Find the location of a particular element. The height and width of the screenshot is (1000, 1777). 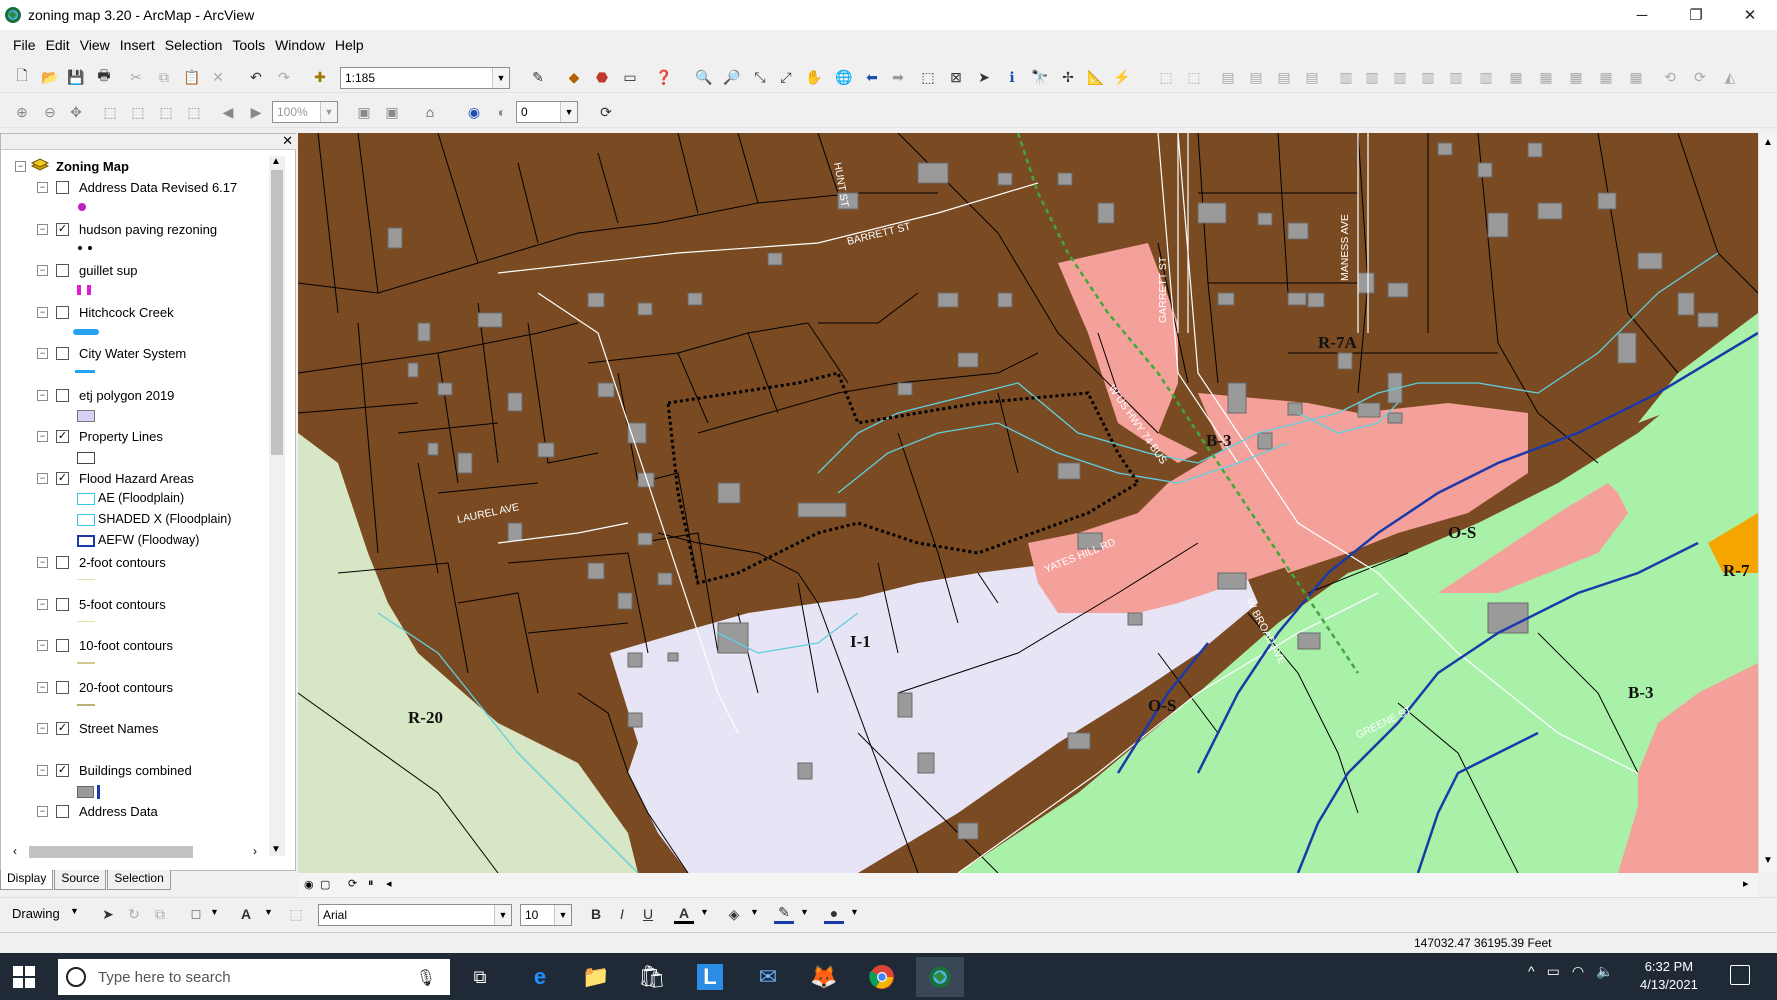

edit-vertices-icon: ⬚ is located at coordinates (296, 914).